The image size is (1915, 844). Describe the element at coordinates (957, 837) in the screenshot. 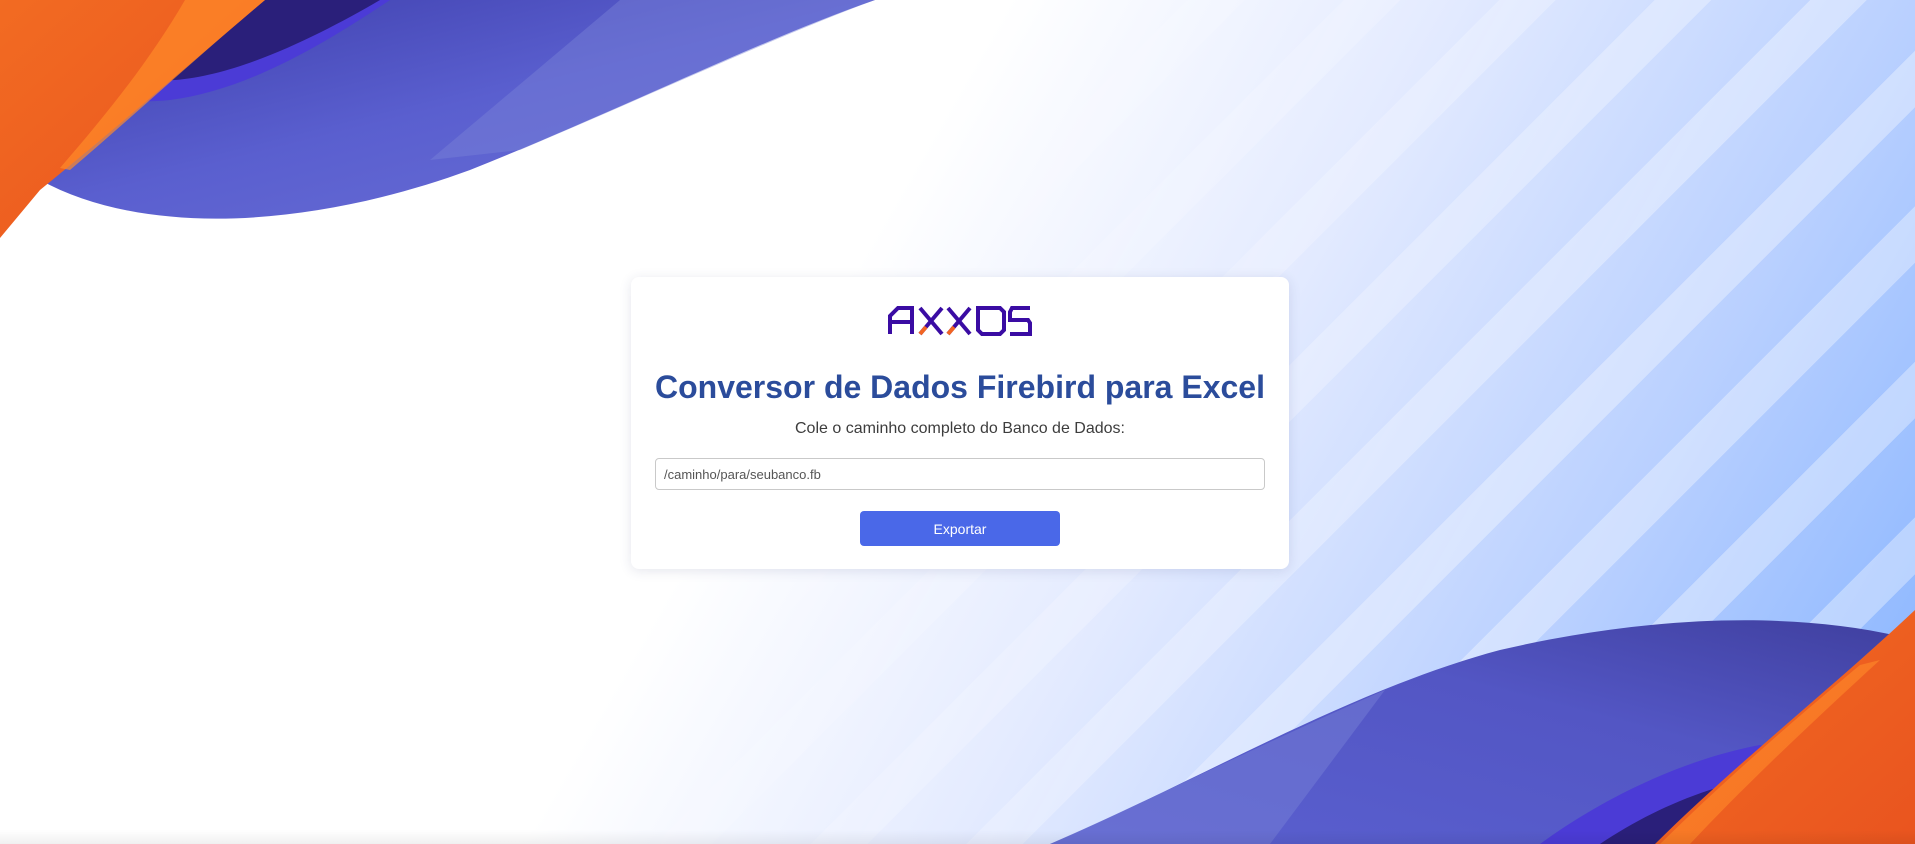

I see `bottom-edge-shadow` at that location.